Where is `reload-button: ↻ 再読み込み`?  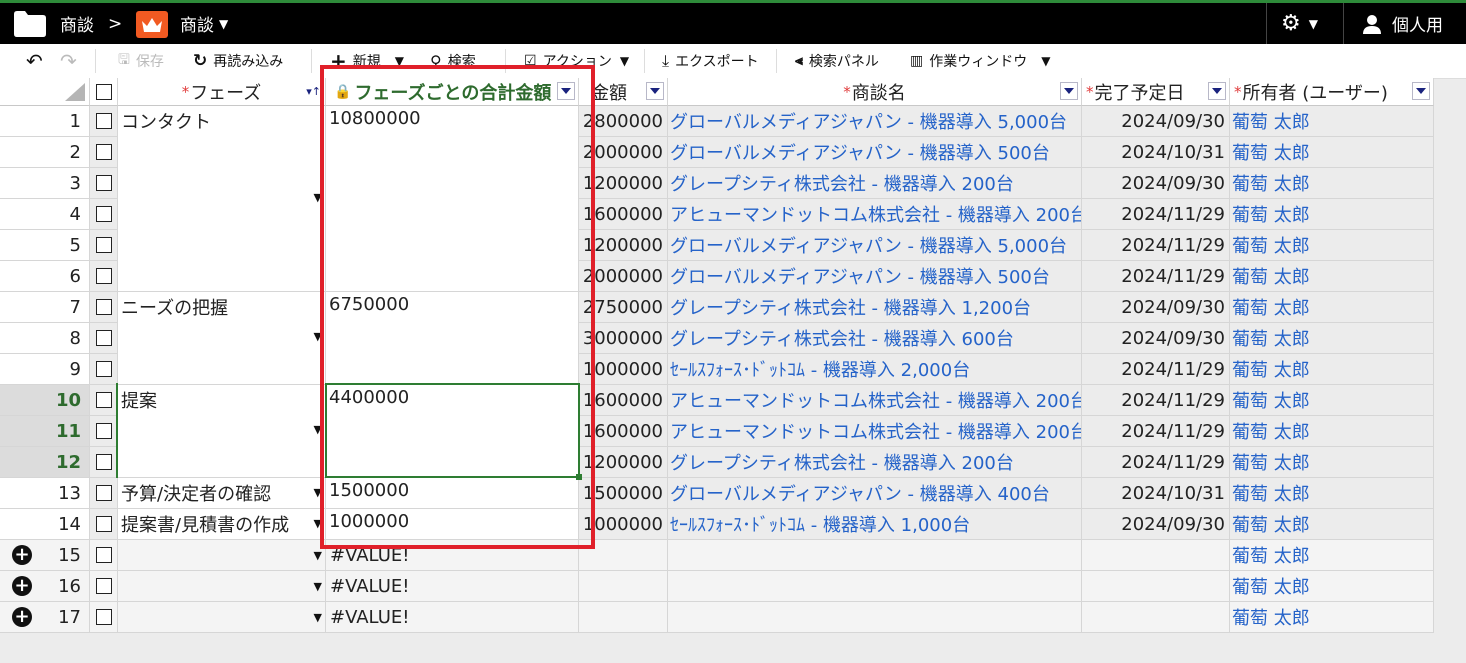
reload-button: ↻ 再読み込み is located at coordinates (238, 61).